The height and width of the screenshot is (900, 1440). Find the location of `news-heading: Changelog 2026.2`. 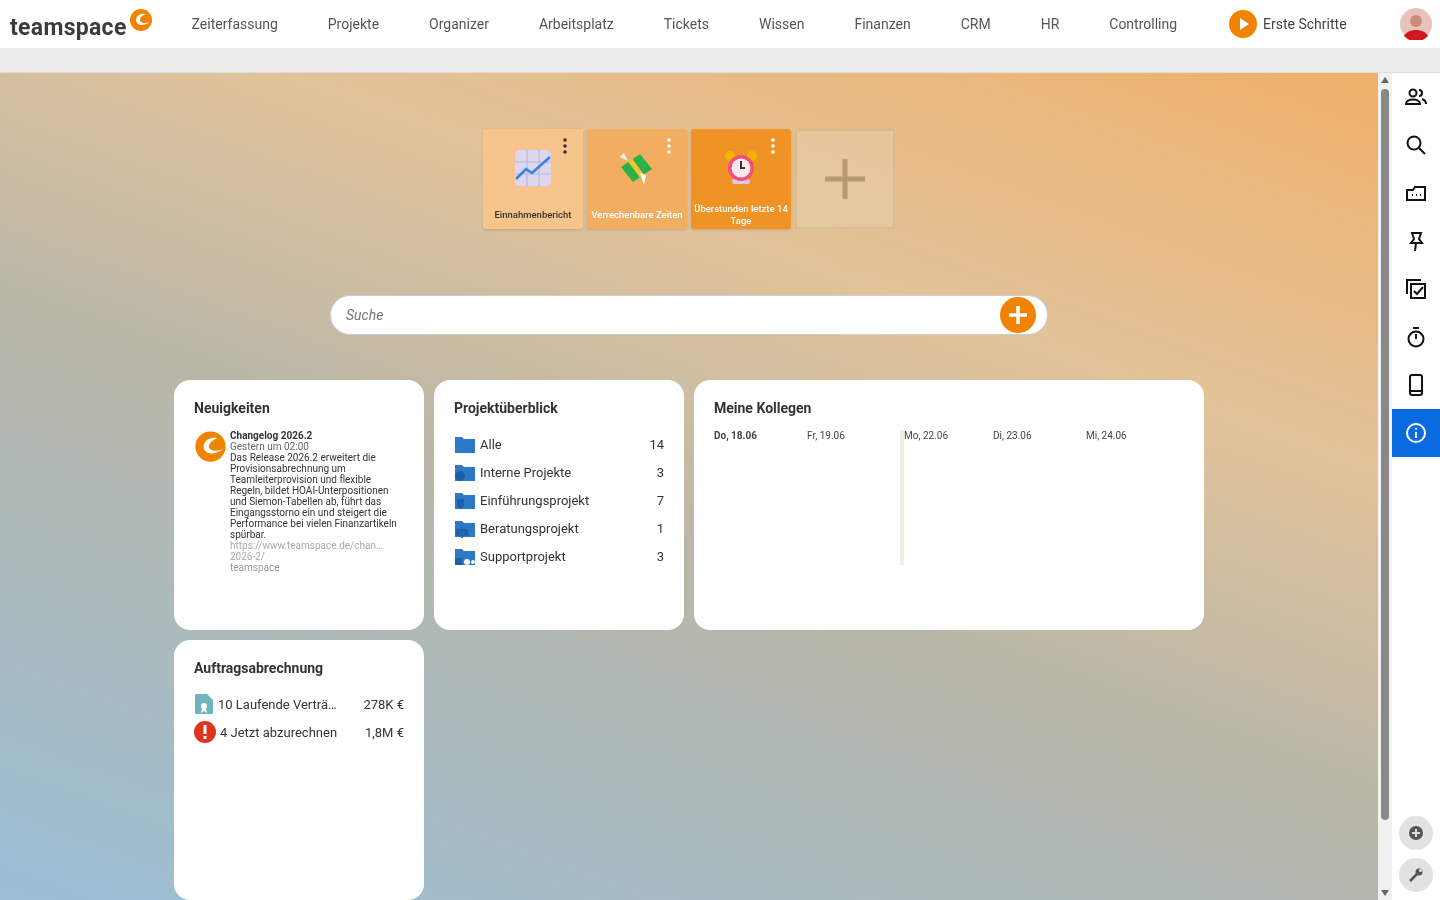

news-heading: Changelog 2026.2 is located at coordinates (316, 435).